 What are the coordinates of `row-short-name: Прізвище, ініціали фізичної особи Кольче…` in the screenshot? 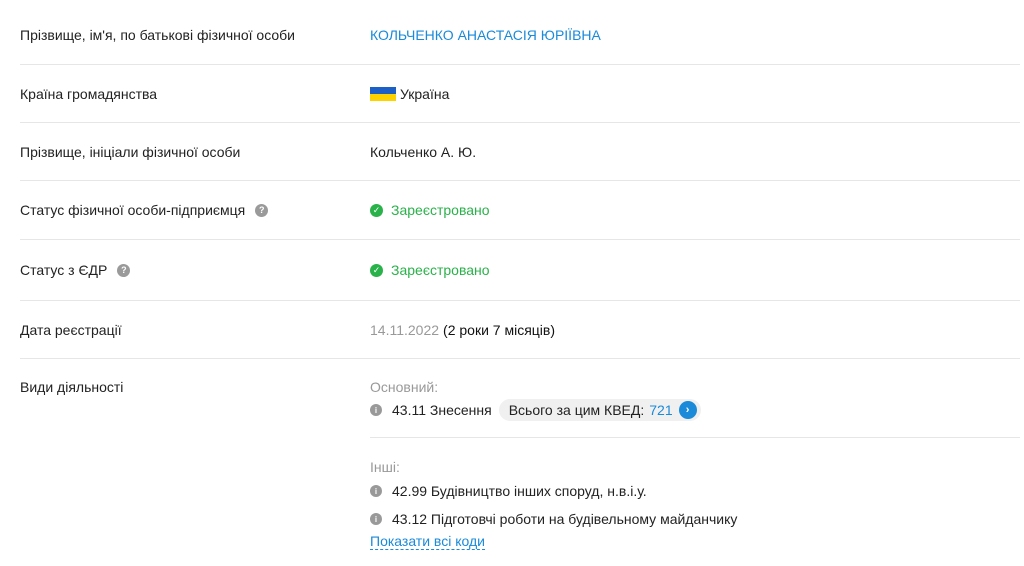 It's located at (520, 152).